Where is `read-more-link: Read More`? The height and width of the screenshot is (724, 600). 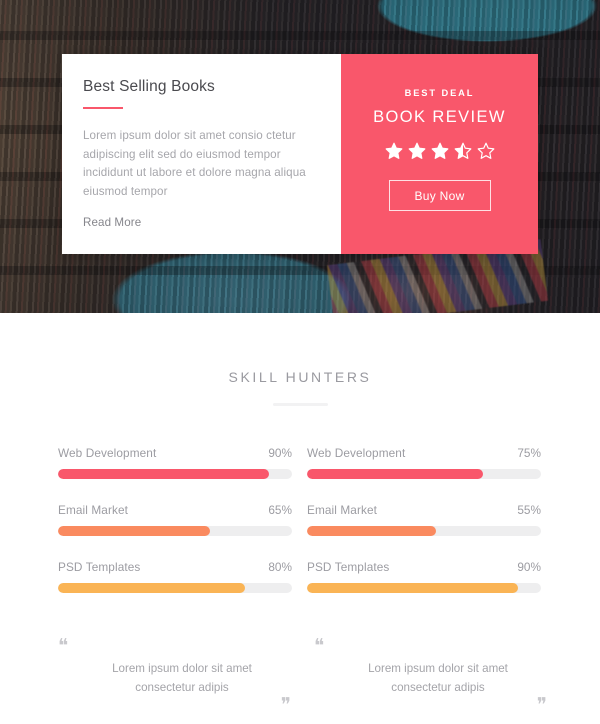
read-more-link: Read More is located at coordinates (112, 222).